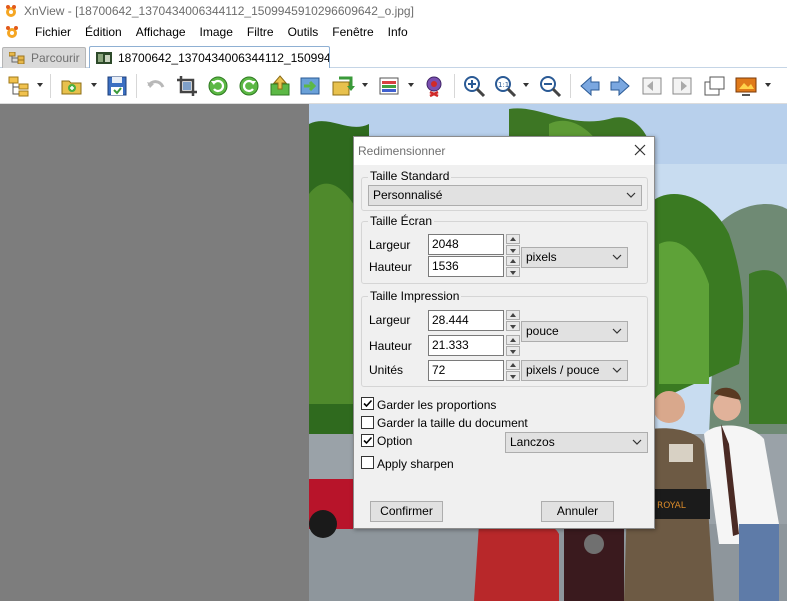 This screenshot has width=787, height=601. I want to click on cancel-button: Annuler, so click(577, 511).